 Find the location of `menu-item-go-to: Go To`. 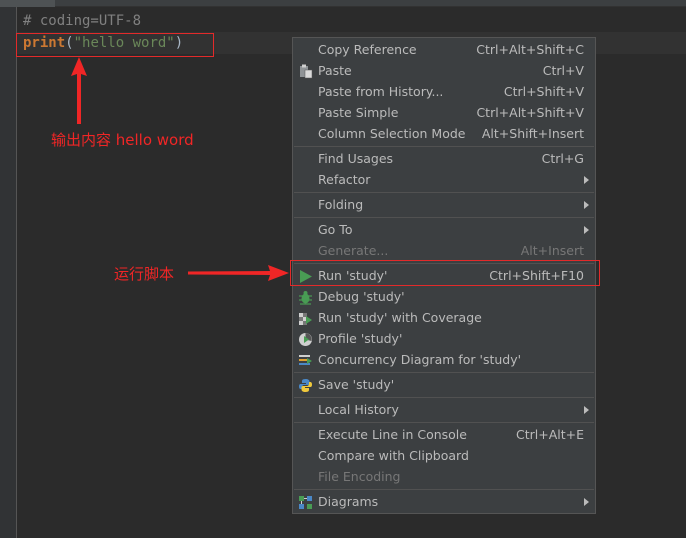

menu-item-go-to: Go To is located at coordinates (444, 230).